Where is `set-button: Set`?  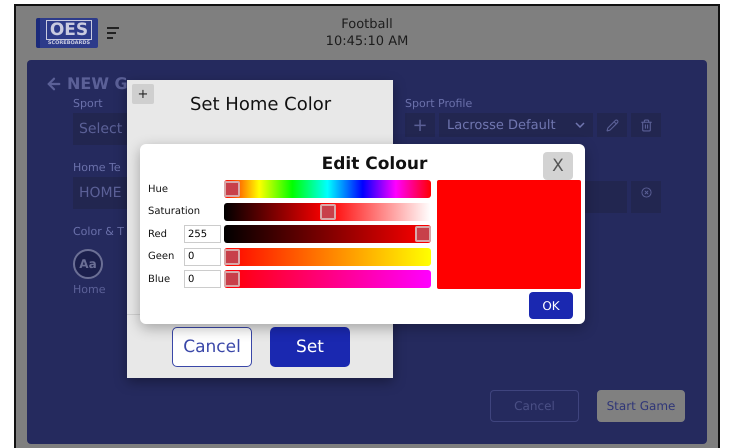
set-button: Set is located at coordinates (310, 347).